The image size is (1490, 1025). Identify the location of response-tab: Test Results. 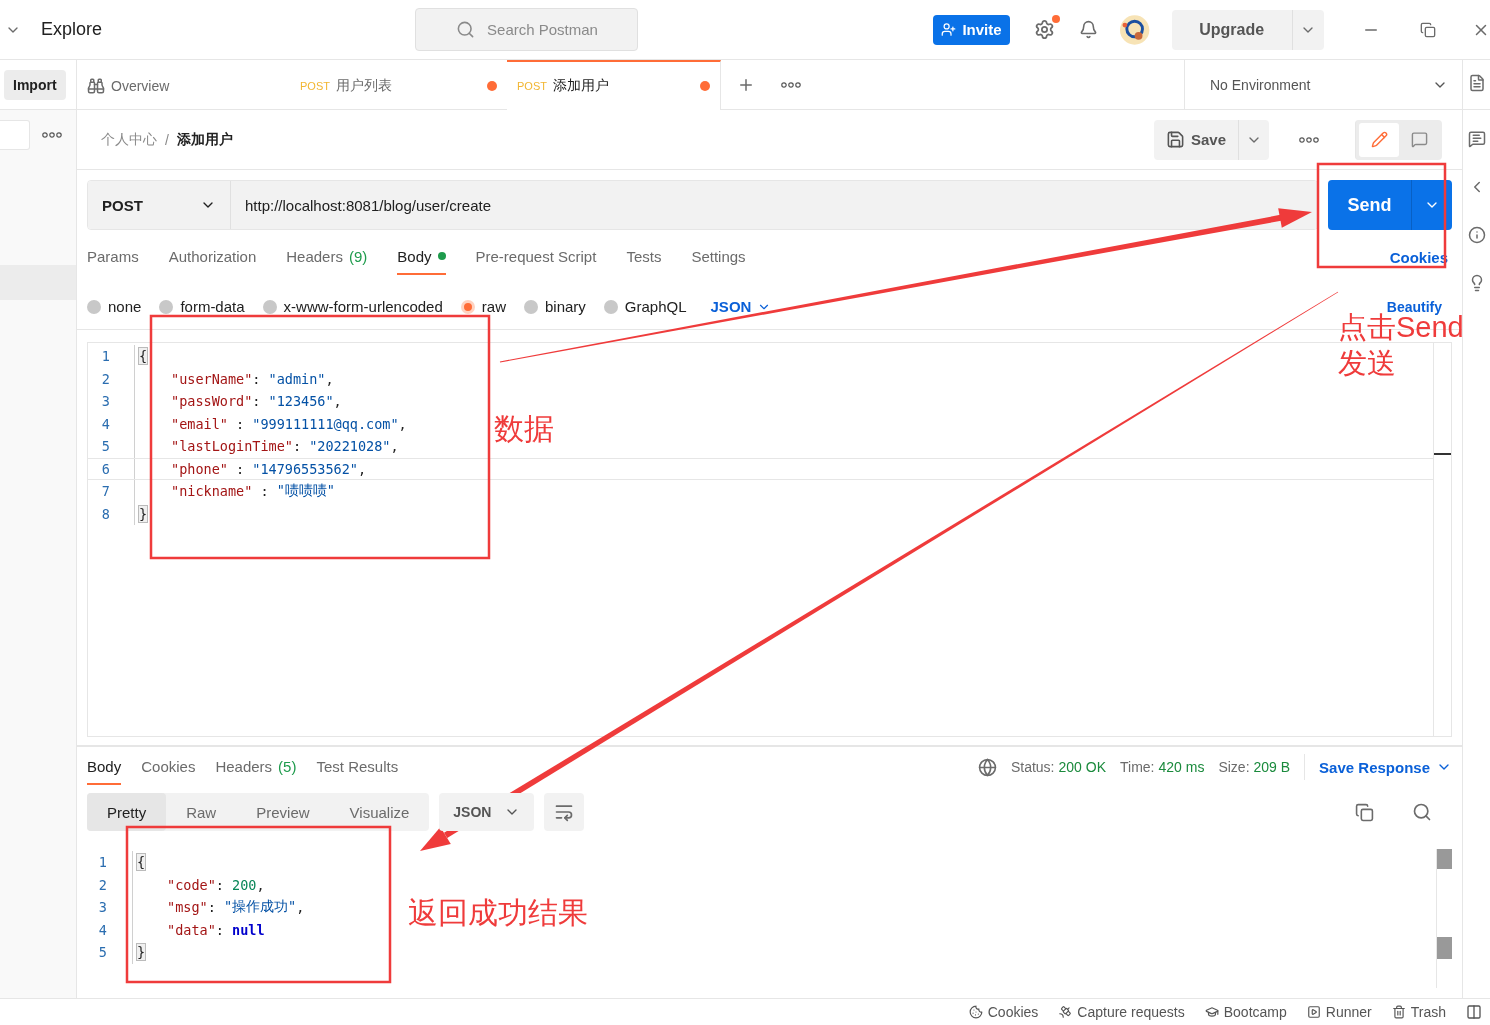
(357, 767).